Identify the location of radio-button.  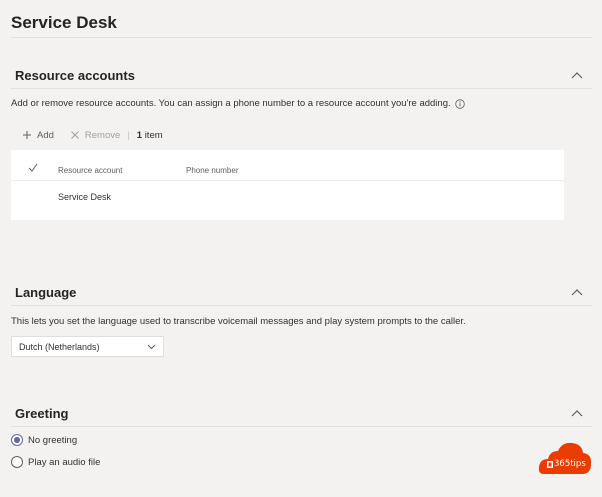
(17, 462).